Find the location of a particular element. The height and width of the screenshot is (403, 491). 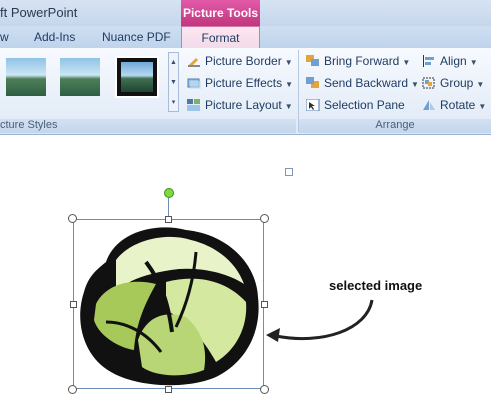

picture-tools-context-title: Picture Tools is located at coordinates (220, 13).